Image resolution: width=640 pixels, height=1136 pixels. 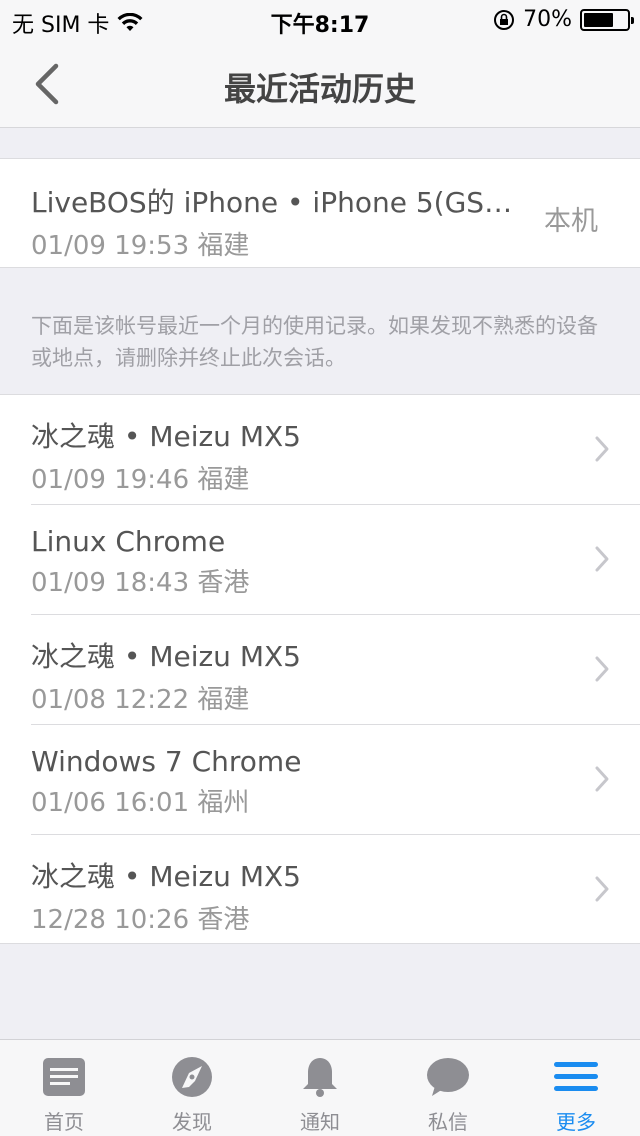 I want to click on history-row-text: 冰之魂 • Meizu MX5 01/09 19:46 福建, so click(x=166, y=455).